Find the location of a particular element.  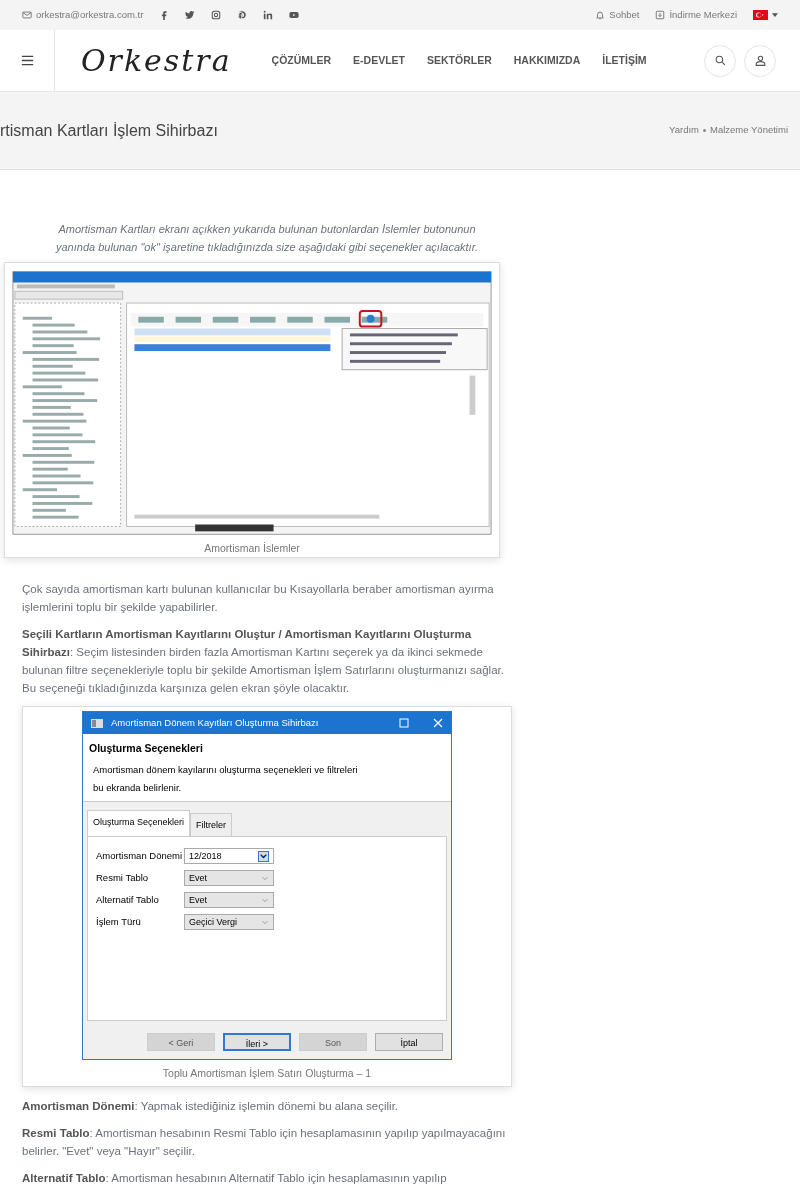

breadcrumb-separator is located at coordinates (705, 130).